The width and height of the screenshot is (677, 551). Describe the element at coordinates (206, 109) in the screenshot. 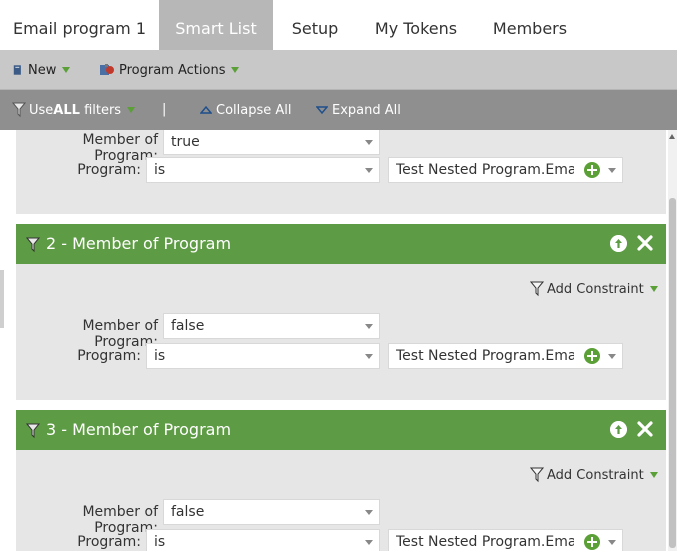

I see `collapse-triangle-icon` at that location.